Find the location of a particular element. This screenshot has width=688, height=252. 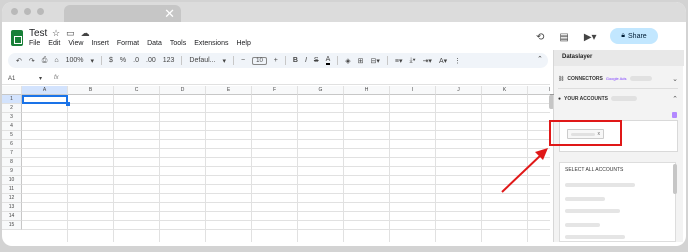

decrease-decimal-button: .0 is located at coordinates (136, 60).